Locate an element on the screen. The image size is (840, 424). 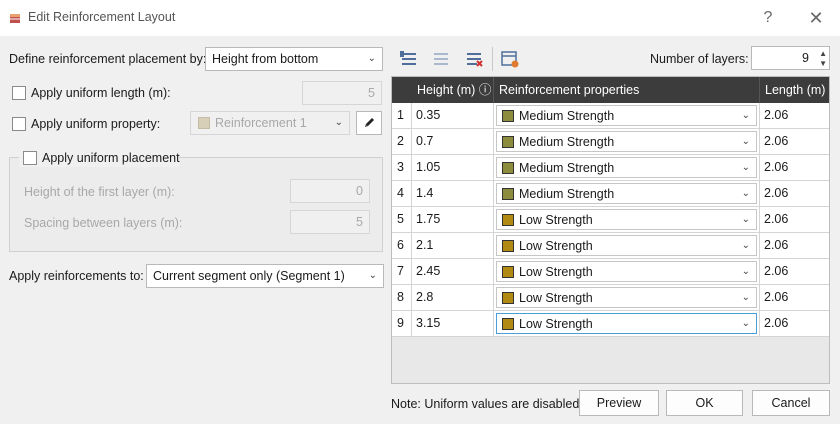
height-cell: 1.05 is located at coordinates (453, 168).